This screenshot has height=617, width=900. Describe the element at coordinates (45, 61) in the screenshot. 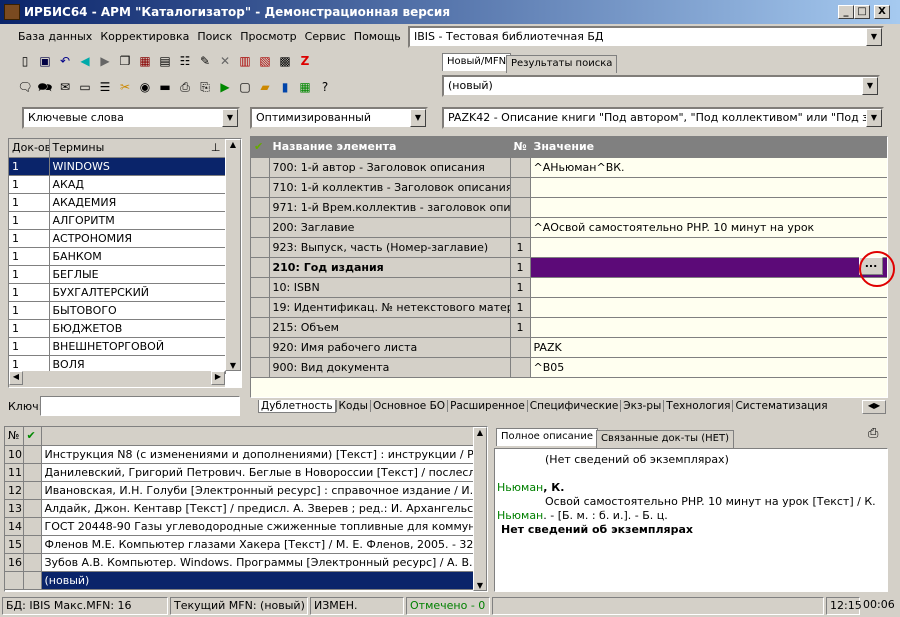

I see `save-icon: ▣` at that location.